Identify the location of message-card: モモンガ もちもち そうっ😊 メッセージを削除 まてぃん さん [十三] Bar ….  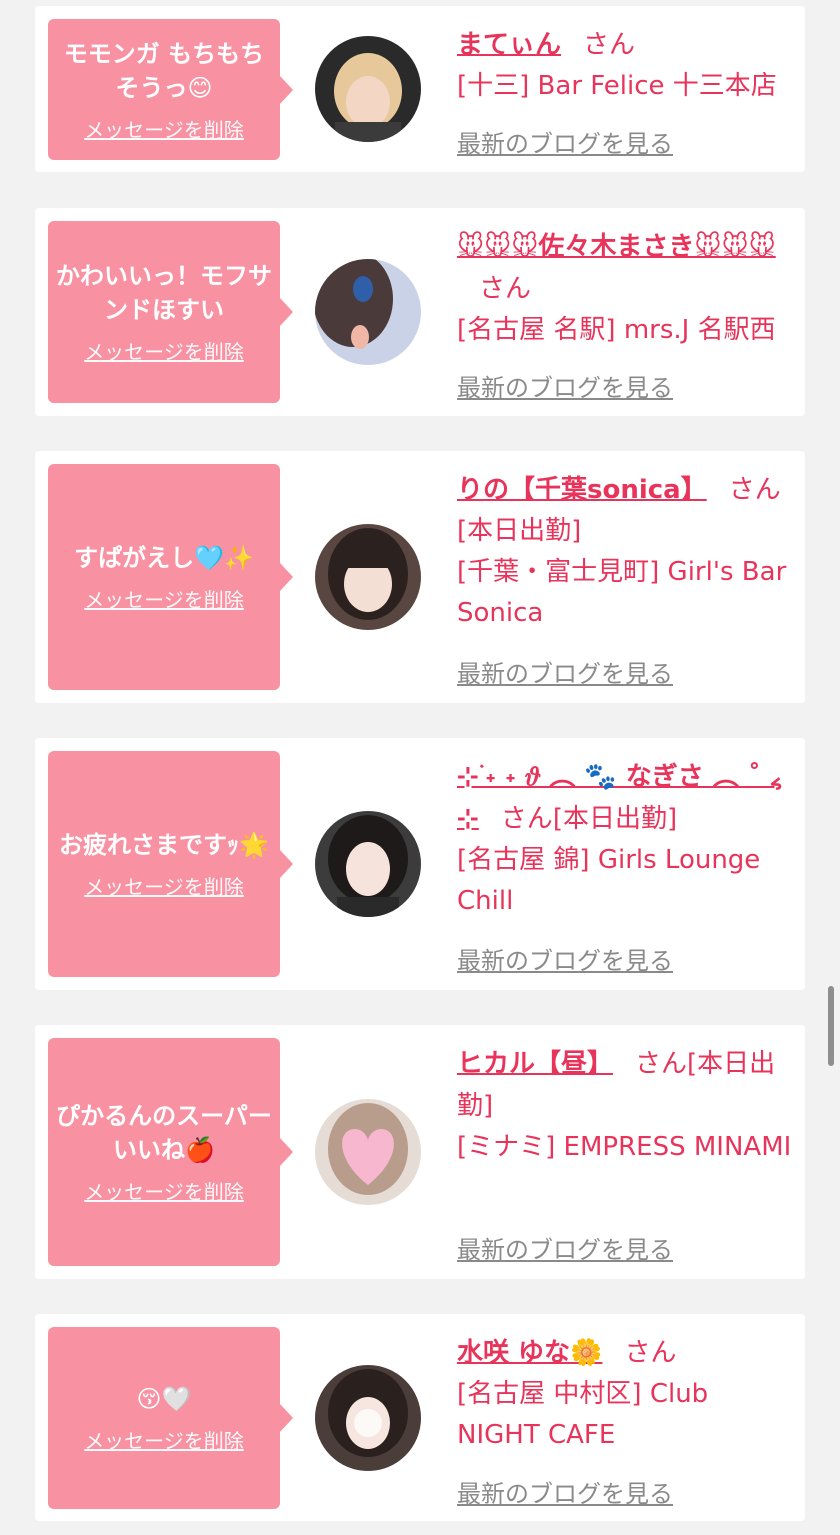
(420, 89).